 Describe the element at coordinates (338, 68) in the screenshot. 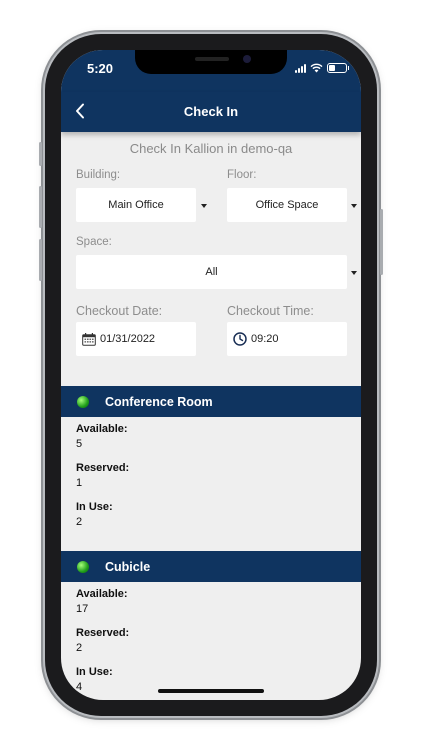

I see `battery-icon` at that location.